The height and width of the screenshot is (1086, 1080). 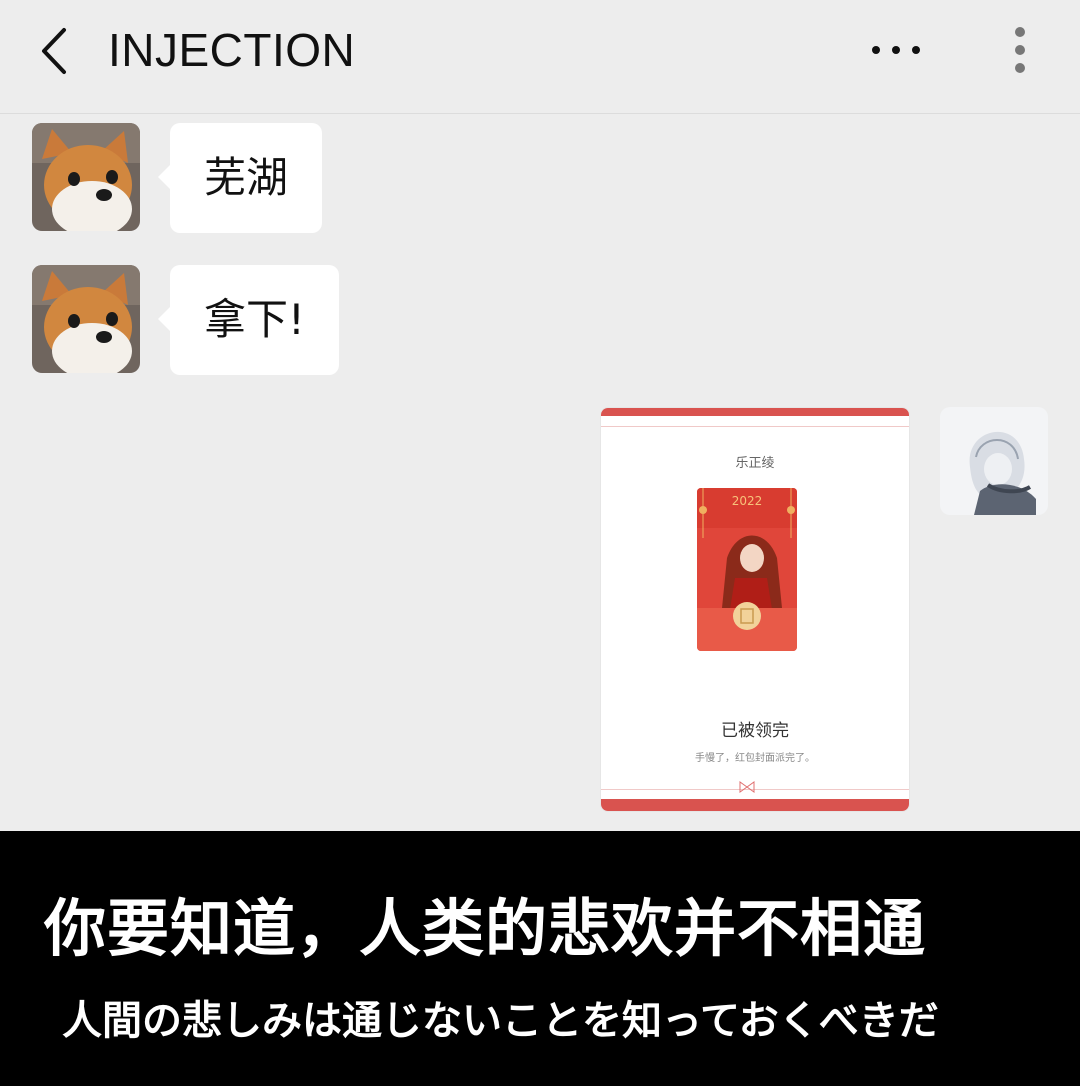 What do you see at coordinates (747, 569) in the screenshot?
I see `red-envelope-cover-image: 2022` at bounding box center [747, 569].